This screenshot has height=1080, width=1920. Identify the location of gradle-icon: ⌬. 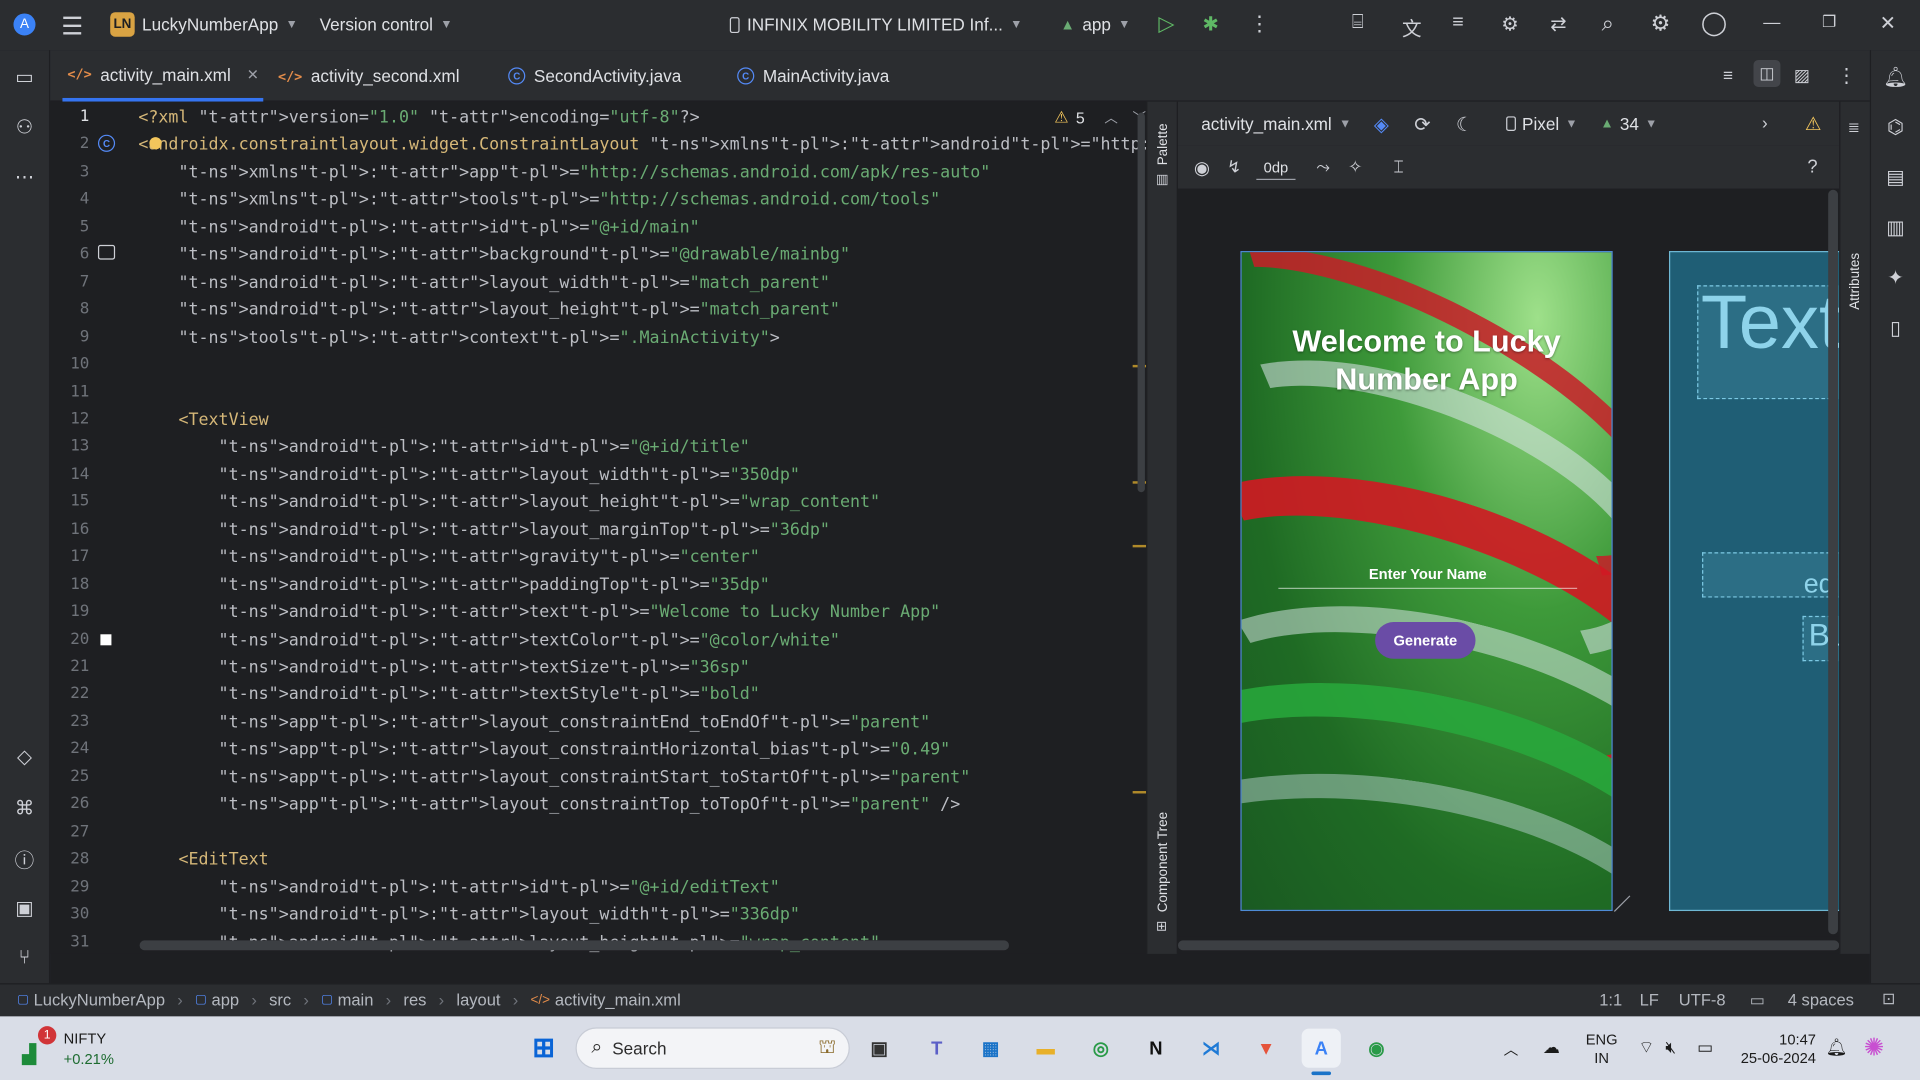
(1895, 127).